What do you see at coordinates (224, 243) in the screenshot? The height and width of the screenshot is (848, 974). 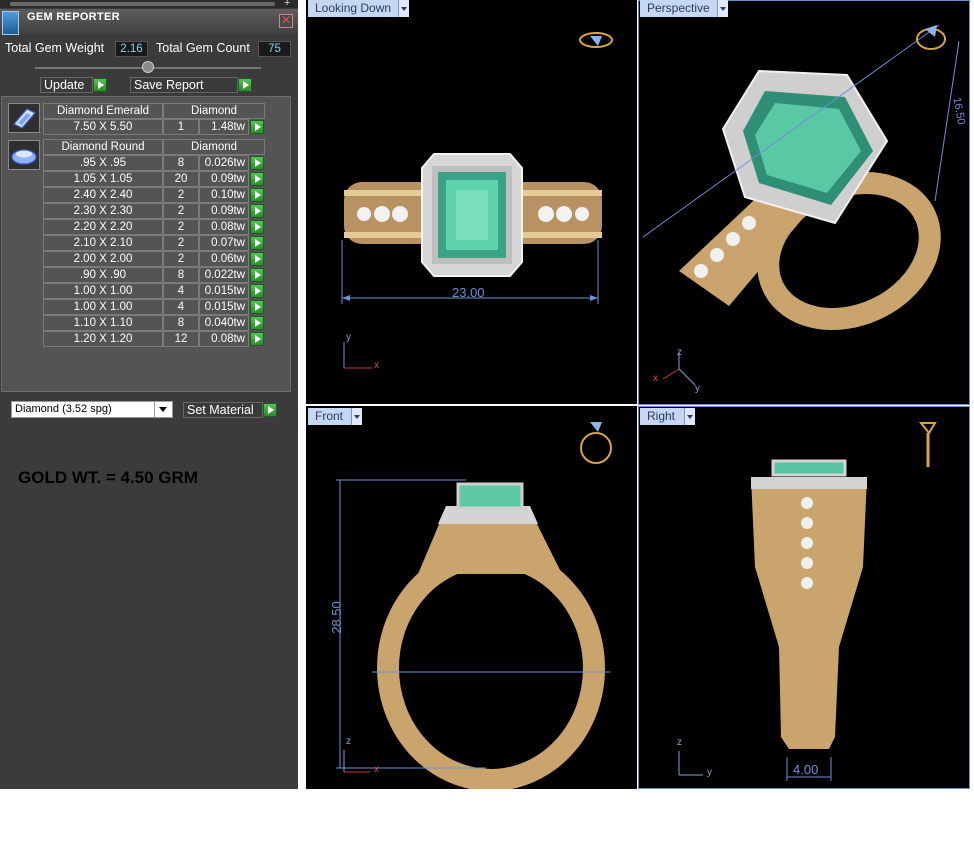 I see `gem-row-weight: 0.07tw` at bounding box center [224, 243].